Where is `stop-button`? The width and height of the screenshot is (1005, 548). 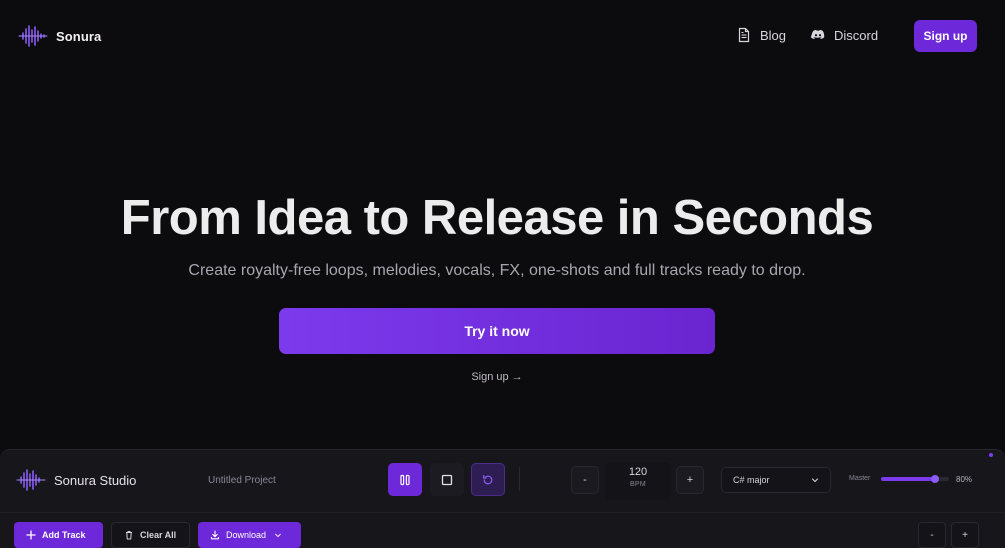
stop-button is located at coordinates (447, 479).